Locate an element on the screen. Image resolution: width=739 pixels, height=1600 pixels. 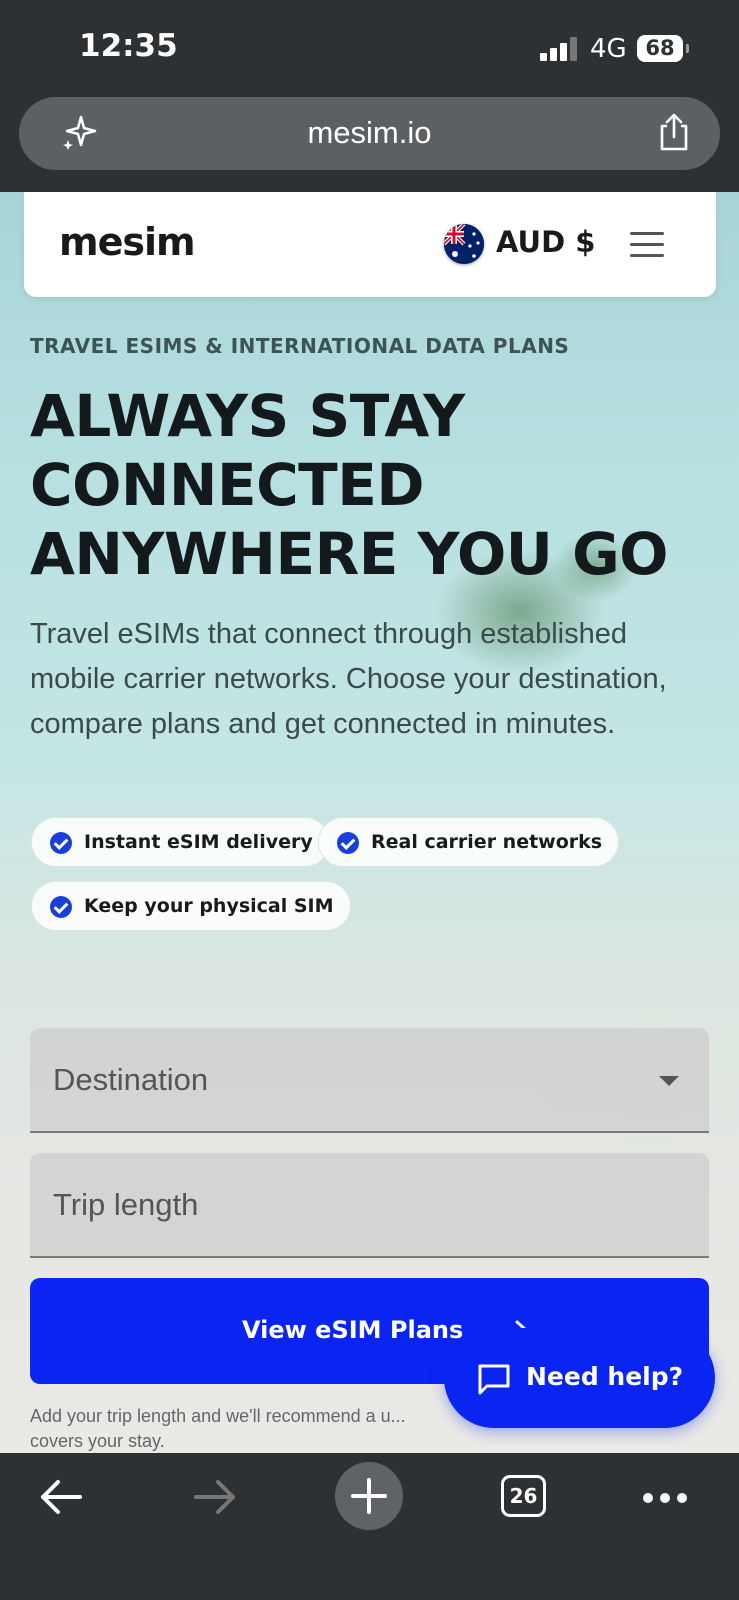
network-type: 4G is located at coordinates (608, 49).